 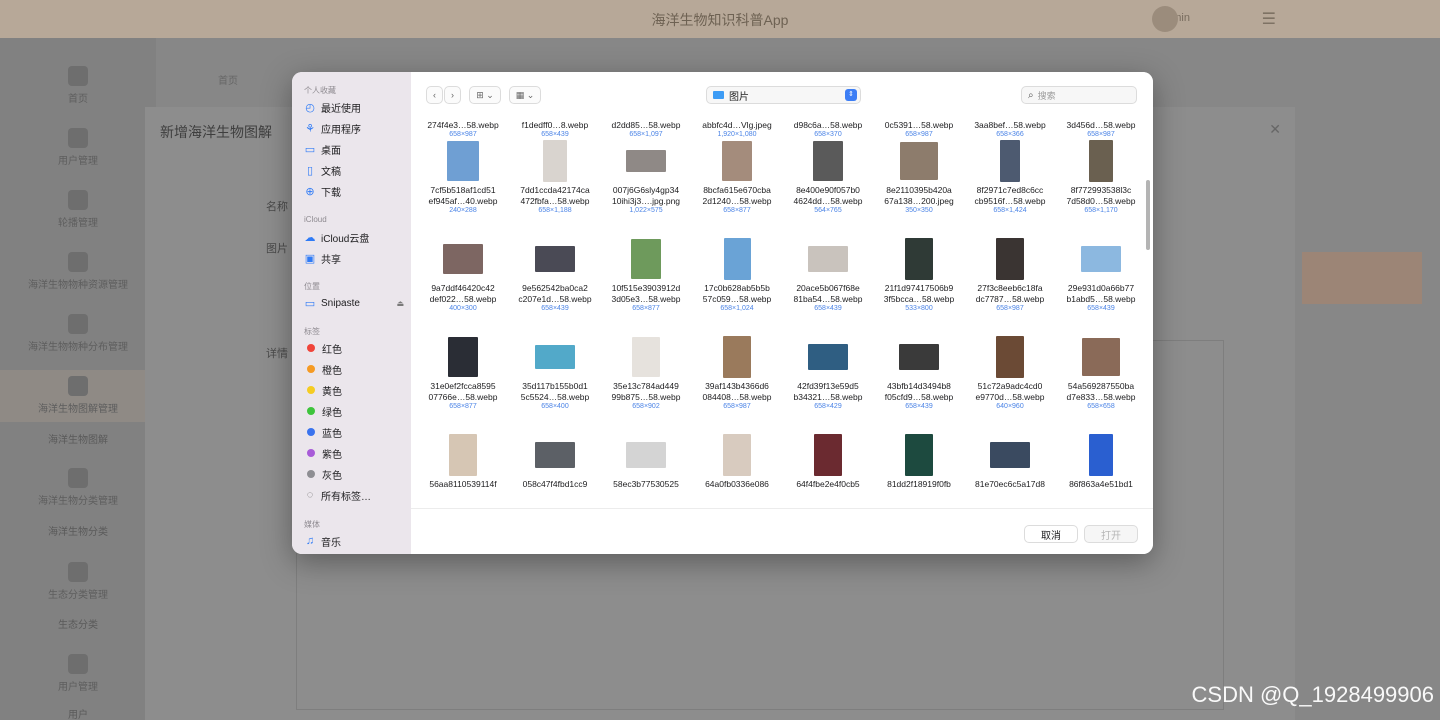 I want to click on tag-item: 橙色, so click(x=354, y=369).